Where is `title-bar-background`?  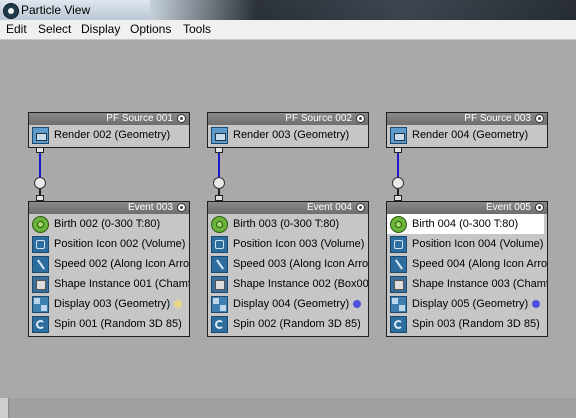 title-bar-background is located at coordinates (363, 10).